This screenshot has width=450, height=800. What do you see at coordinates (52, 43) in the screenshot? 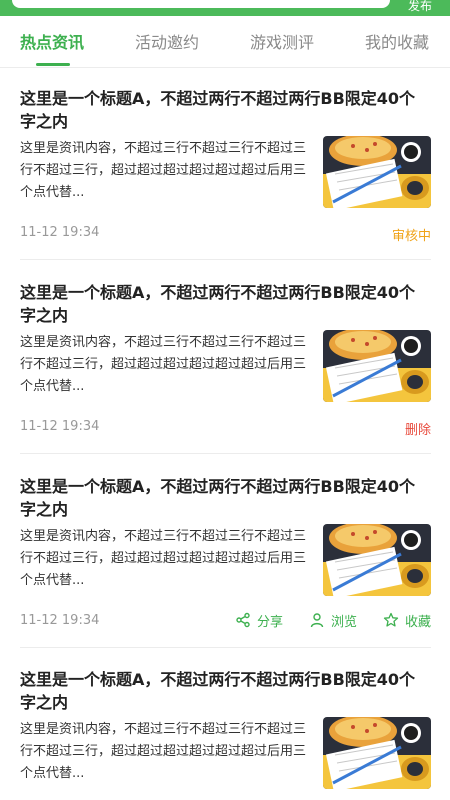
I see `tab-hot-news: 热点资讯` at bounding box center [52, 43].